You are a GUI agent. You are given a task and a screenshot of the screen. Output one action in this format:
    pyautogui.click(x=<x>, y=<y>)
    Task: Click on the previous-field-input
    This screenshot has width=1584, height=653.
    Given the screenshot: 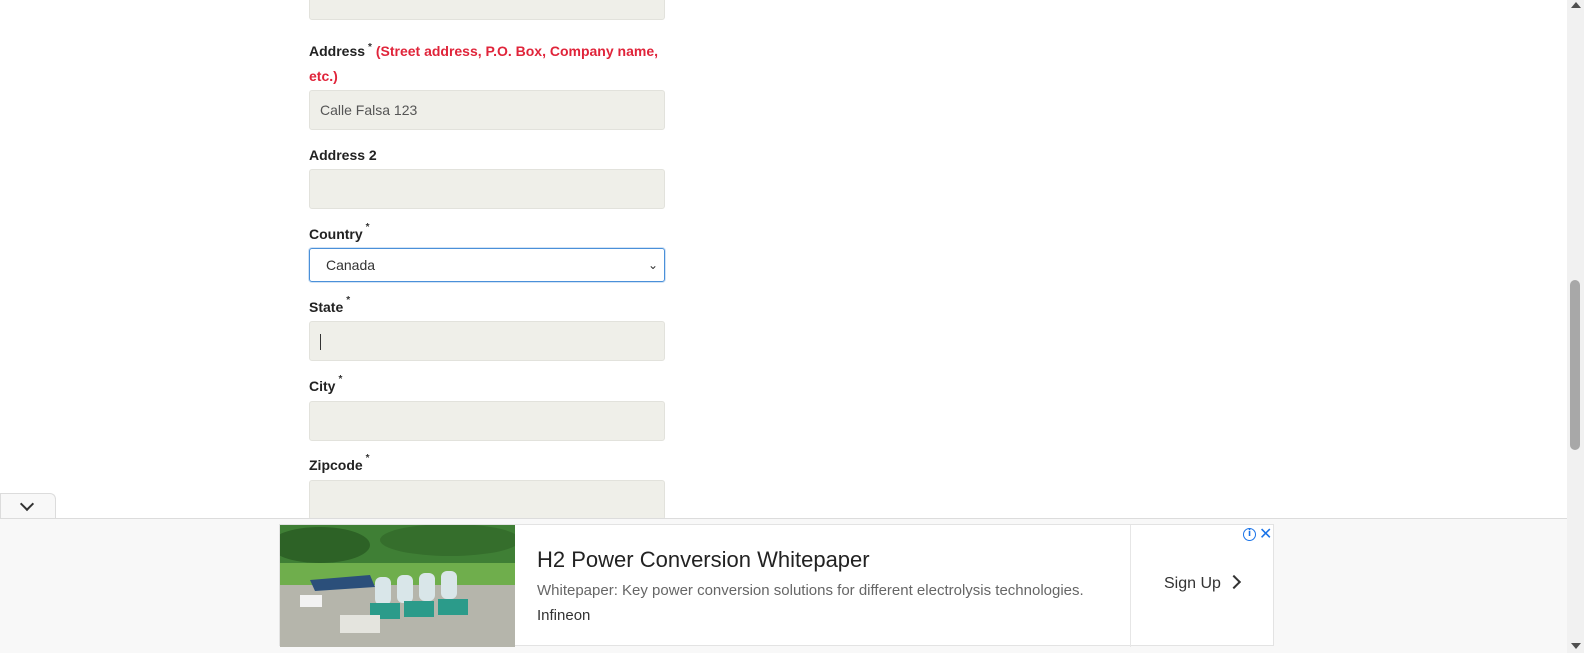 What is the action you would take?
    pyautogui.click(x=487, y=10)
    